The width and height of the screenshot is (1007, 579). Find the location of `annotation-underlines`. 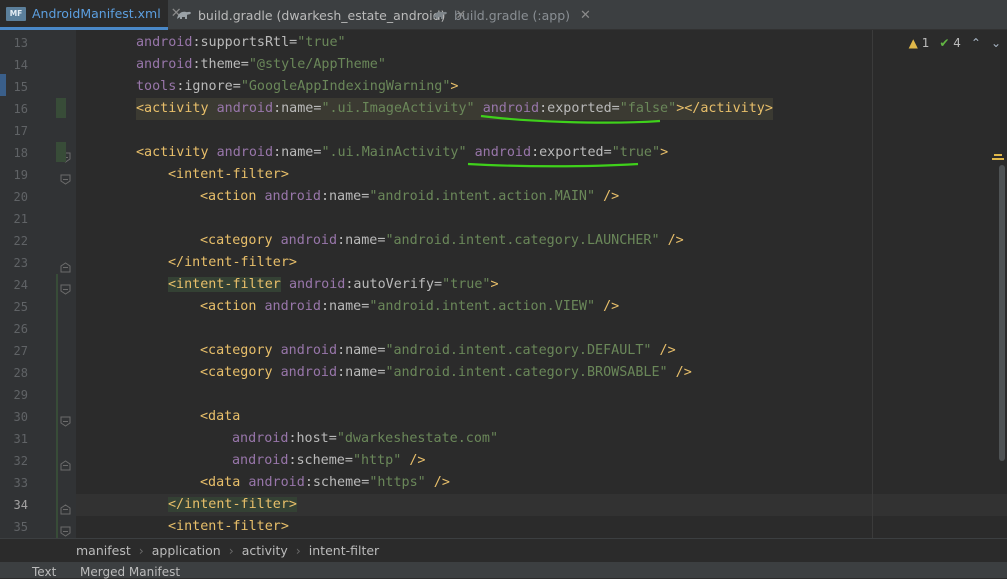

annotation-underlines is located at coordinates (564, 141).